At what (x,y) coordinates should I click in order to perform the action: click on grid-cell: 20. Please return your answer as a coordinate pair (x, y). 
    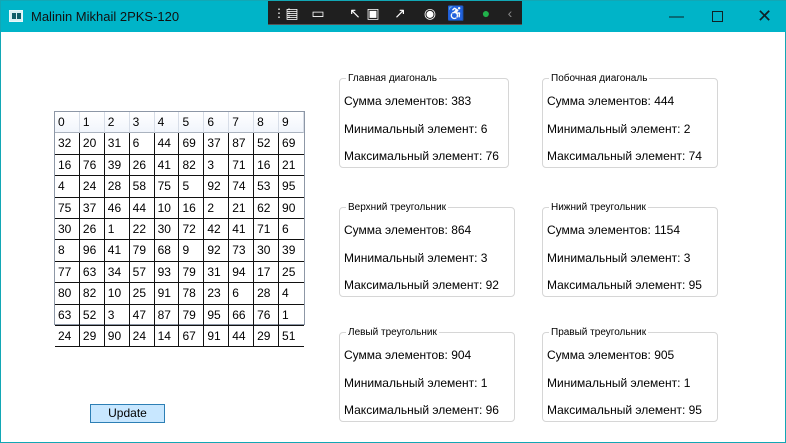
    Looking at the image, I should click on (92, 144).